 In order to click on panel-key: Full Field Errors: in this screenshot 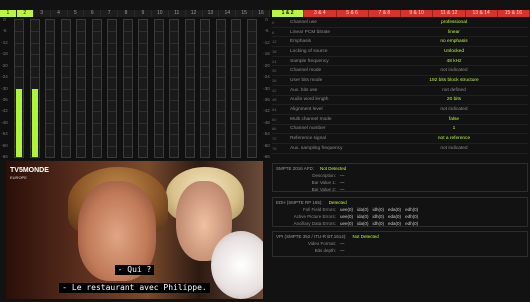, I will do `click(319, 209)`.